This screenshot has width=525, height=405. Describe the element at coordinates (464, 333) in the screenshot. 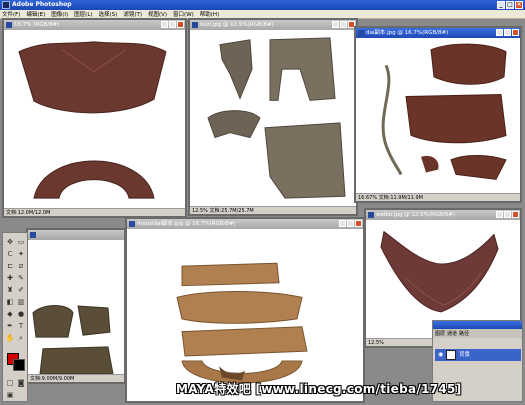

I see `tab-paths: 路径` at that location.